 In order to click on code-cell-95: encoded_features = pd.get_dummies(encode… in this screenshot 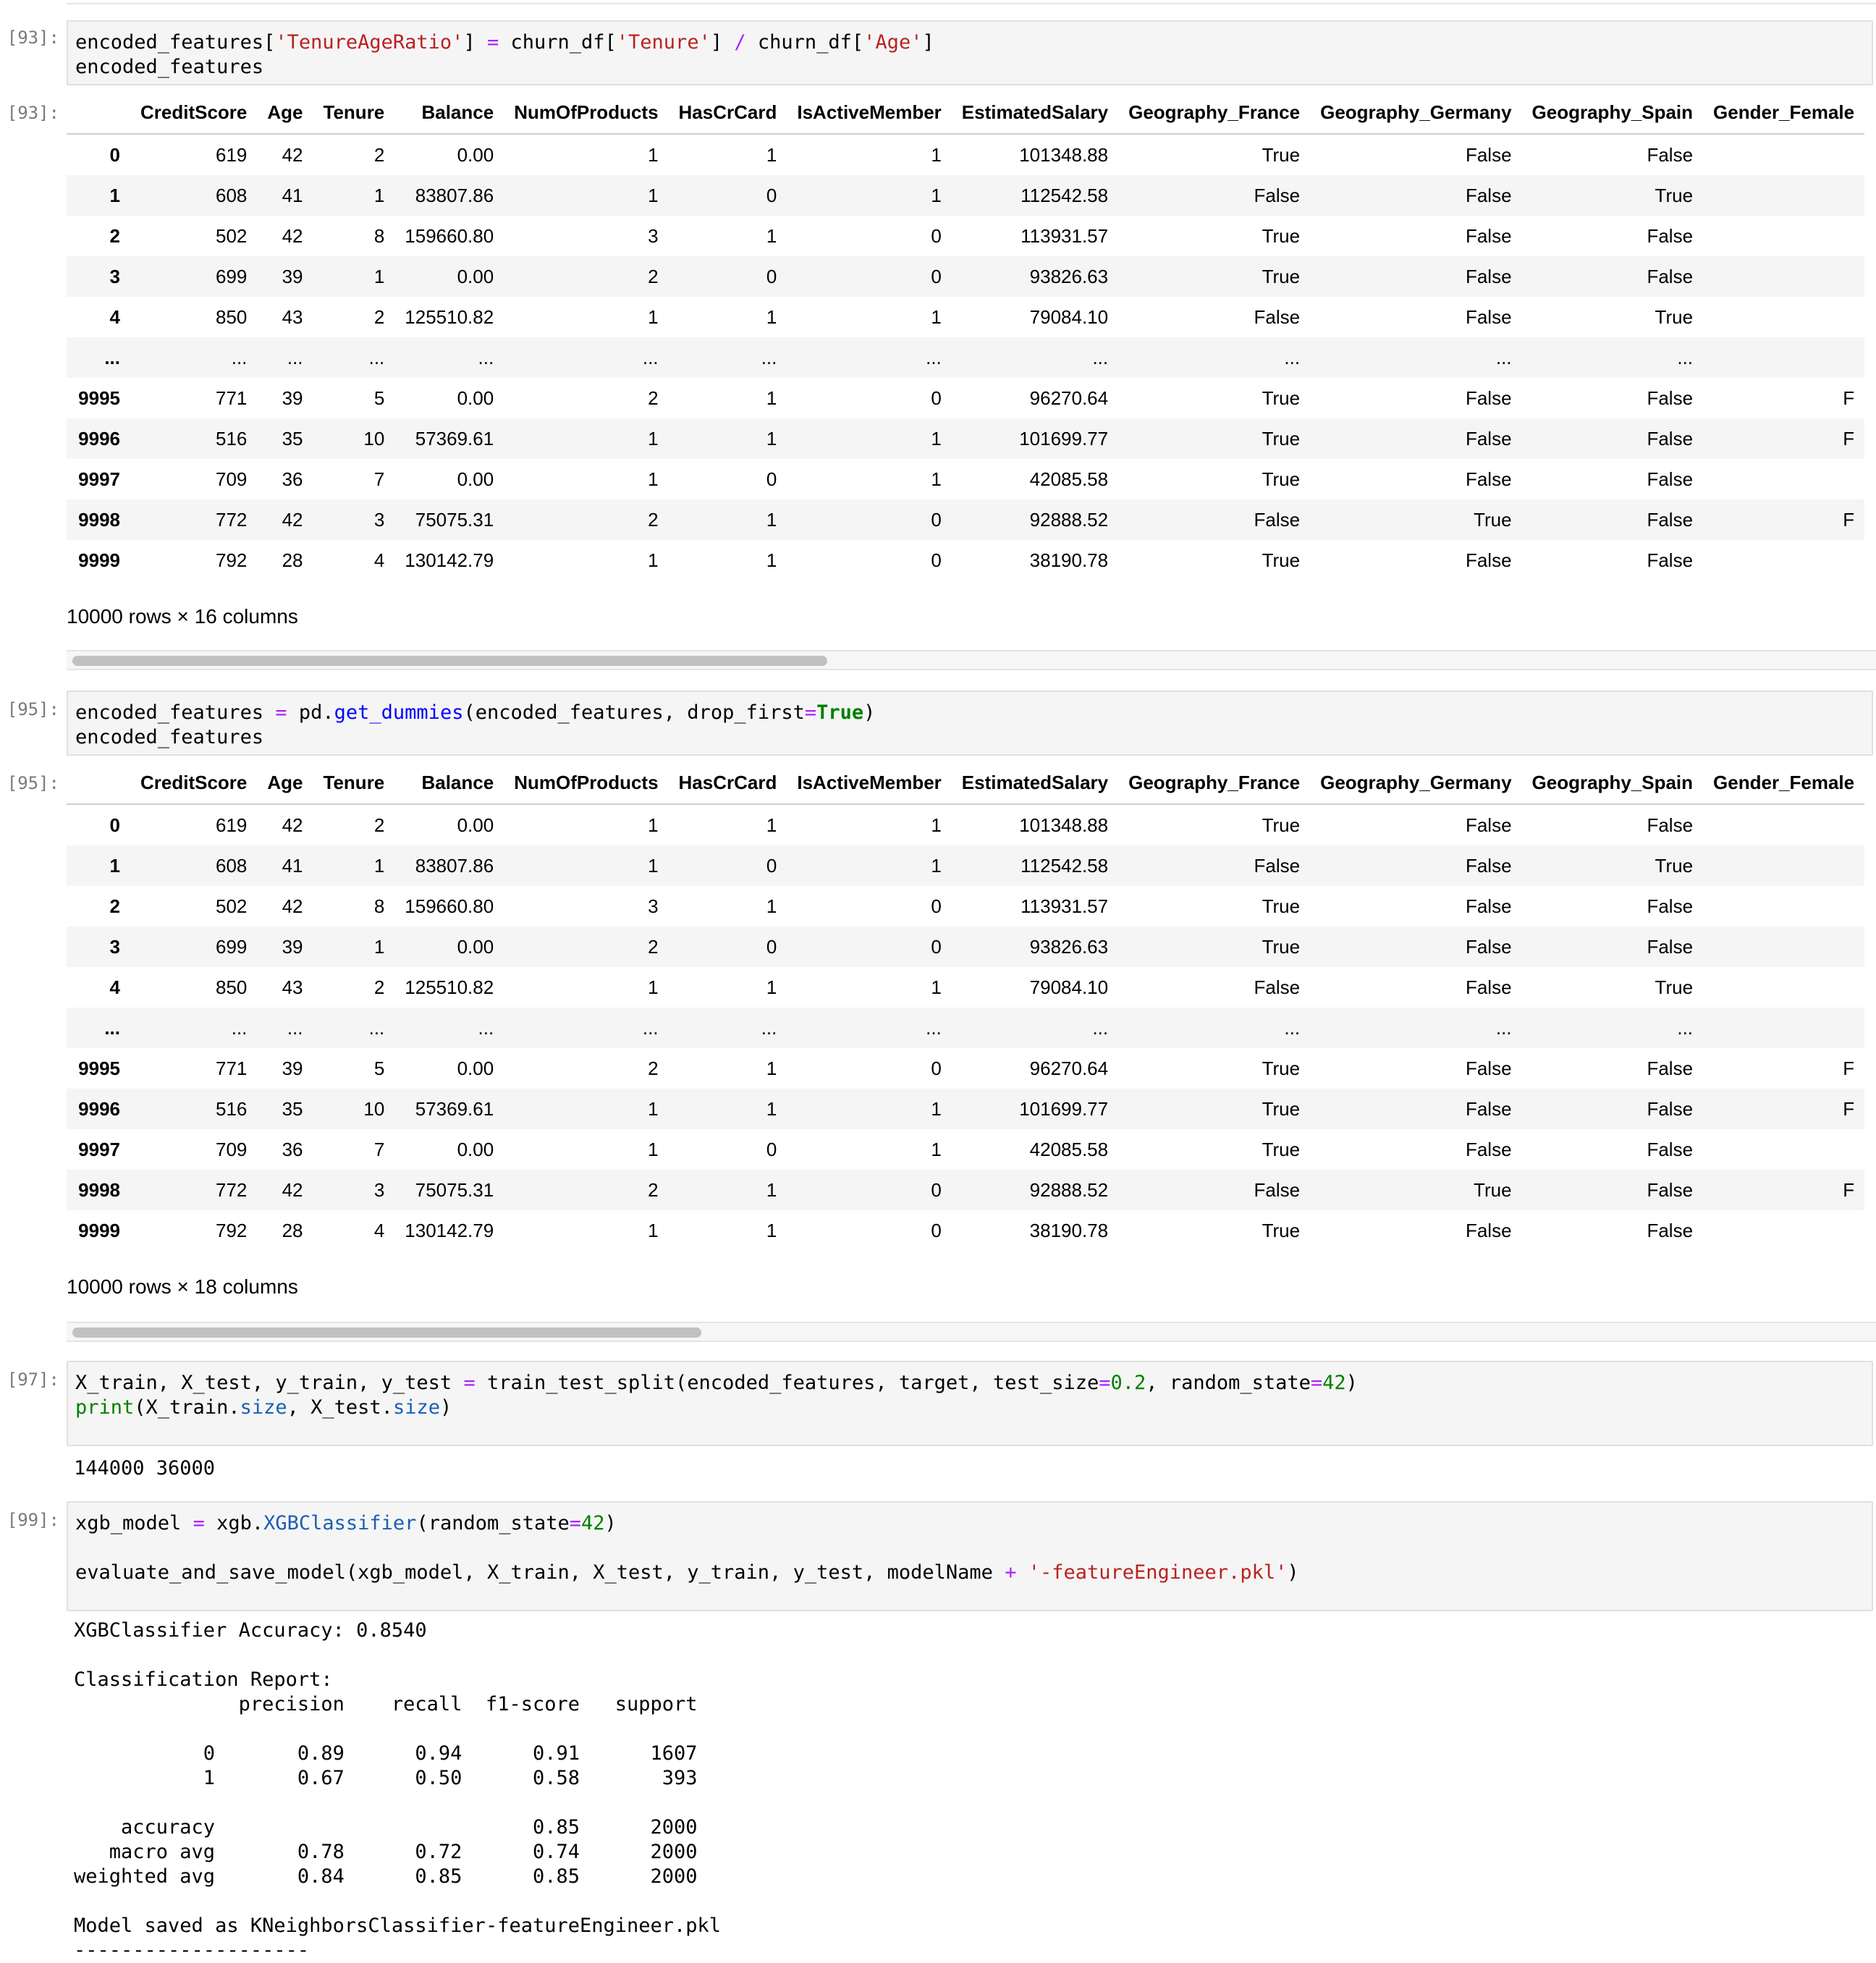, I will do `click(970, 723)`.